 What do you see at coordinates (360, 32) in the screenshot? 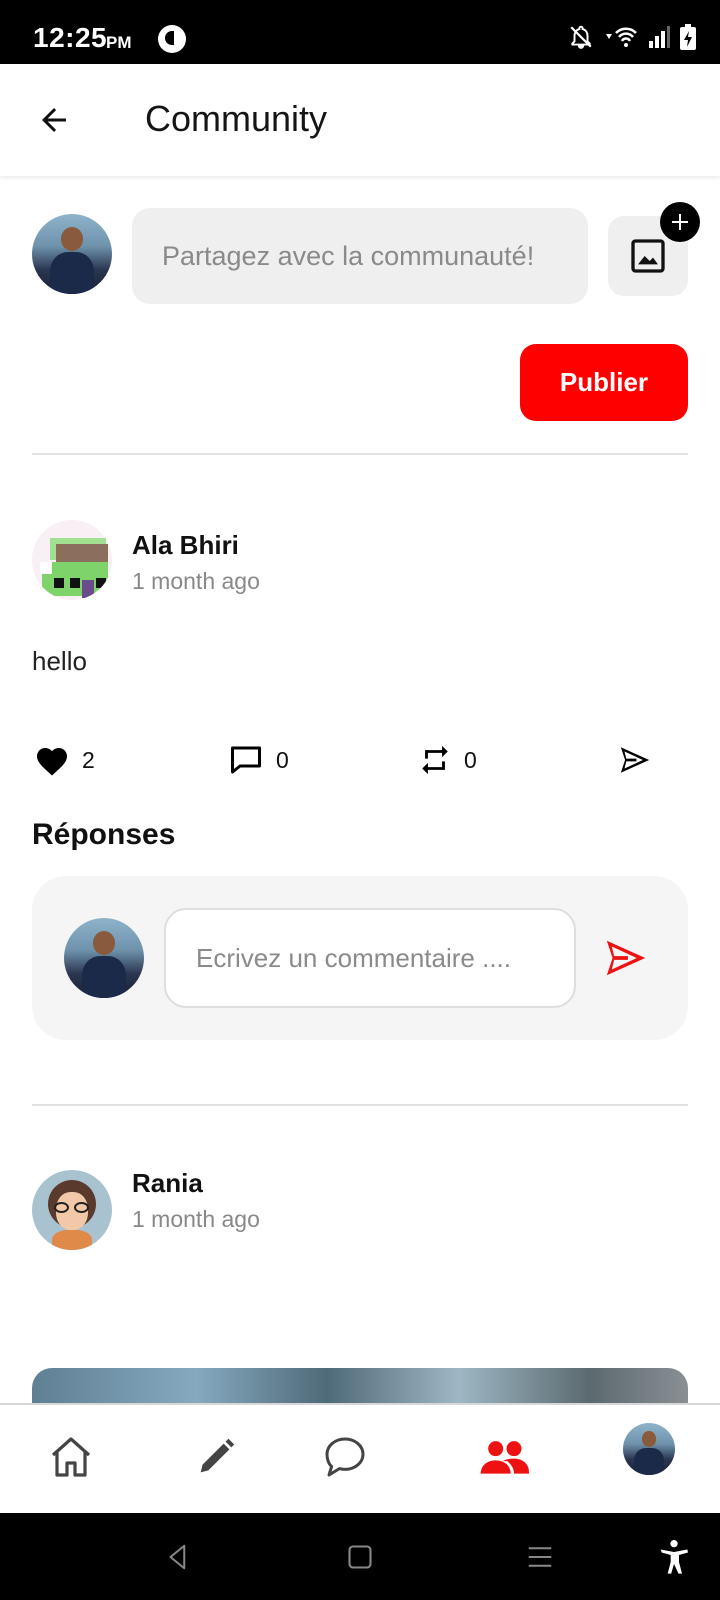
I see `status-bar: 12:25 PM` at bounding box center [360, 32].